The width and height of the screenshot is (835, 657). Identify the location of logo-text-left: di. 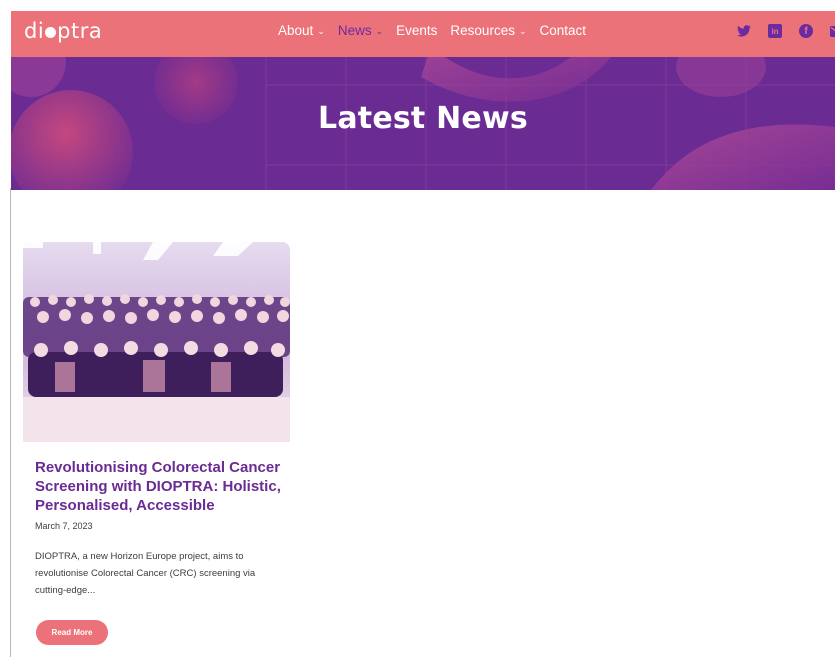
(34, 31).